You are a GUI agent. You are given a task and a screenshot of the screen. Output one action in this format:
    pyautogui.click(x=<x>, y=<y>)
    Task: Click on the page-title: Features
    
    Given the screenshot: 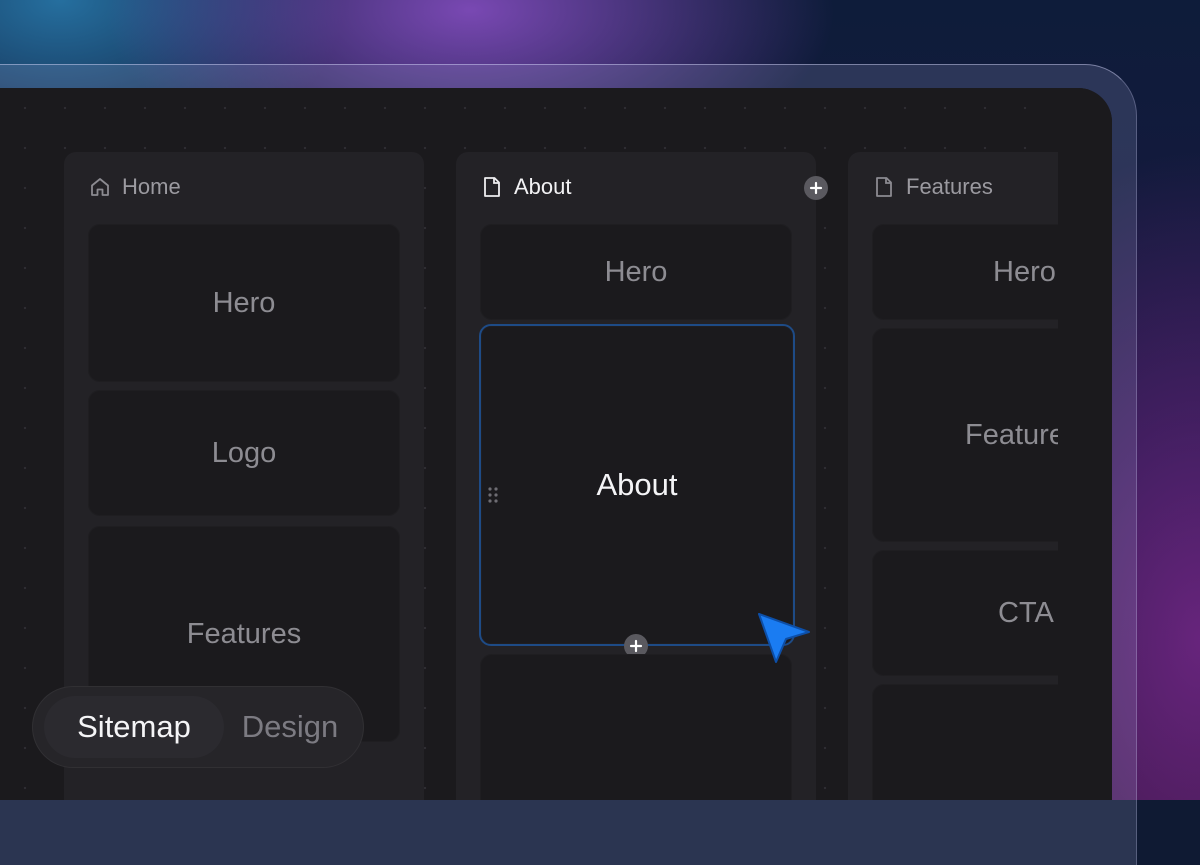 What is the action you would take?
    pyautogui.click(x=949, y=186)
    